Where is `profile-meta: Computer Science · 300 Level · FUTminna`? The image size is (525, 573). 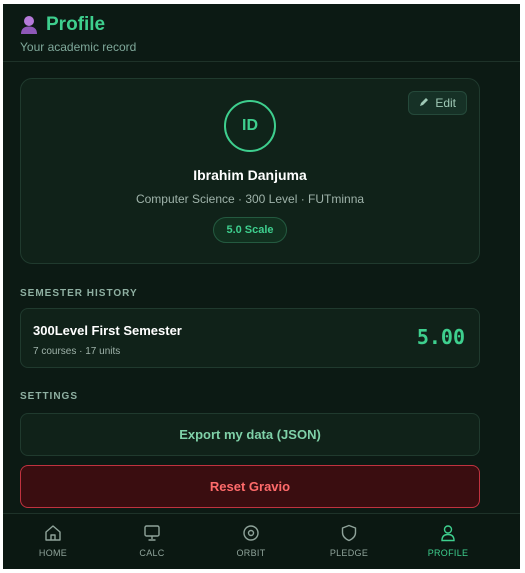 profile-meta: Computer Science · 300 Level · FUTminna is located at coordinates (250, 199).